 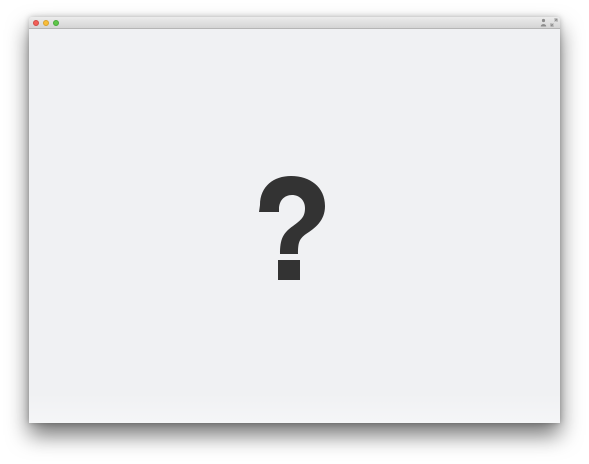 I want to click on minimize-window-button, so click(x=46, y=22).